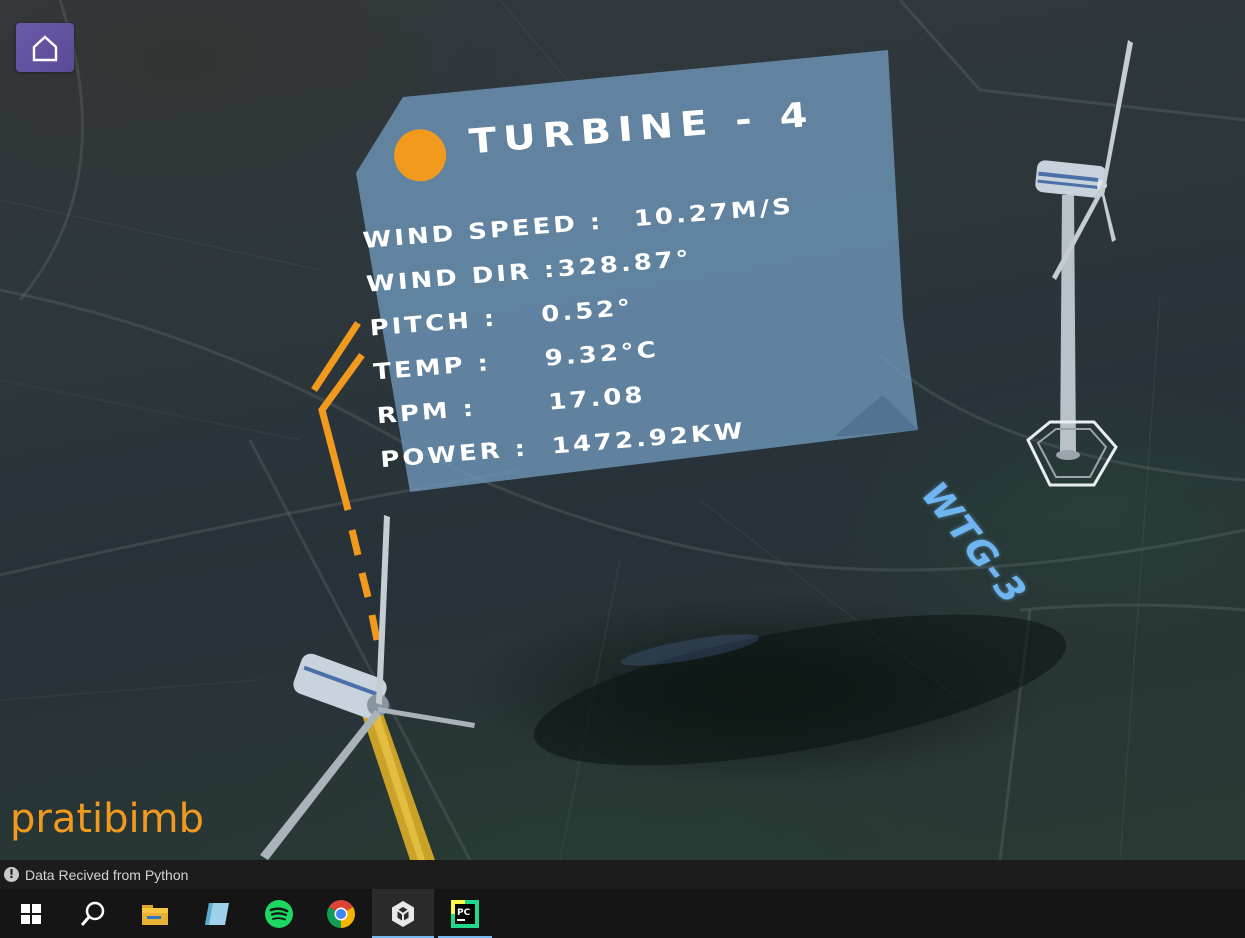  Describe the element at coordinates (641, 128) in the screenshot. I see `turbine-title: TURBINE - 4` at that location.